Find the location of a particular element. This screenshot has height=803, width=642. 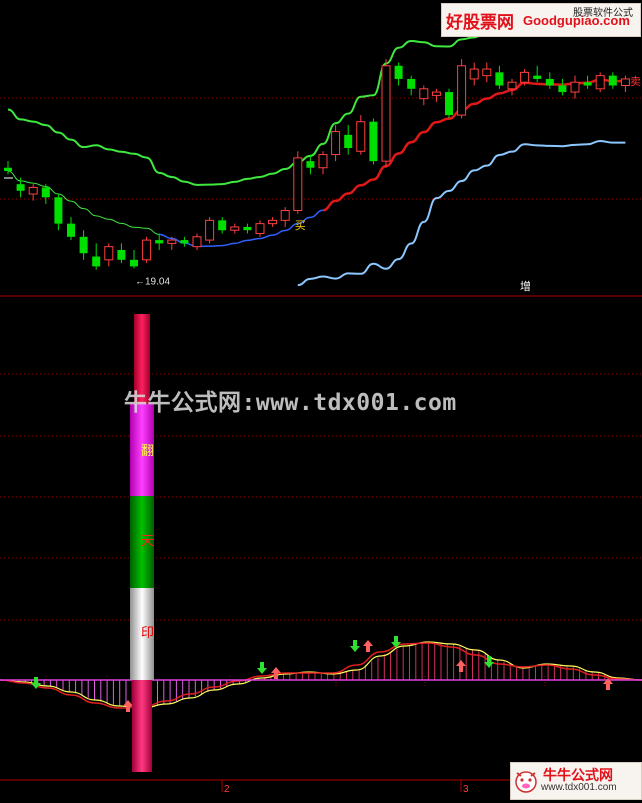

x-axis-tick-label: 2 is located at coordinates (227, 789).